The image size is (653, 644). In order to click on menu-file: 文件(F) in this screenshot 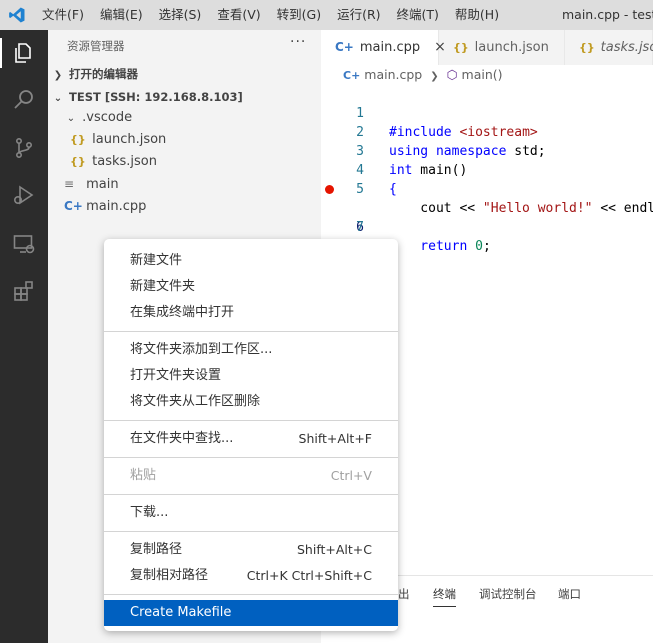, I will do `click(63, 15)`.